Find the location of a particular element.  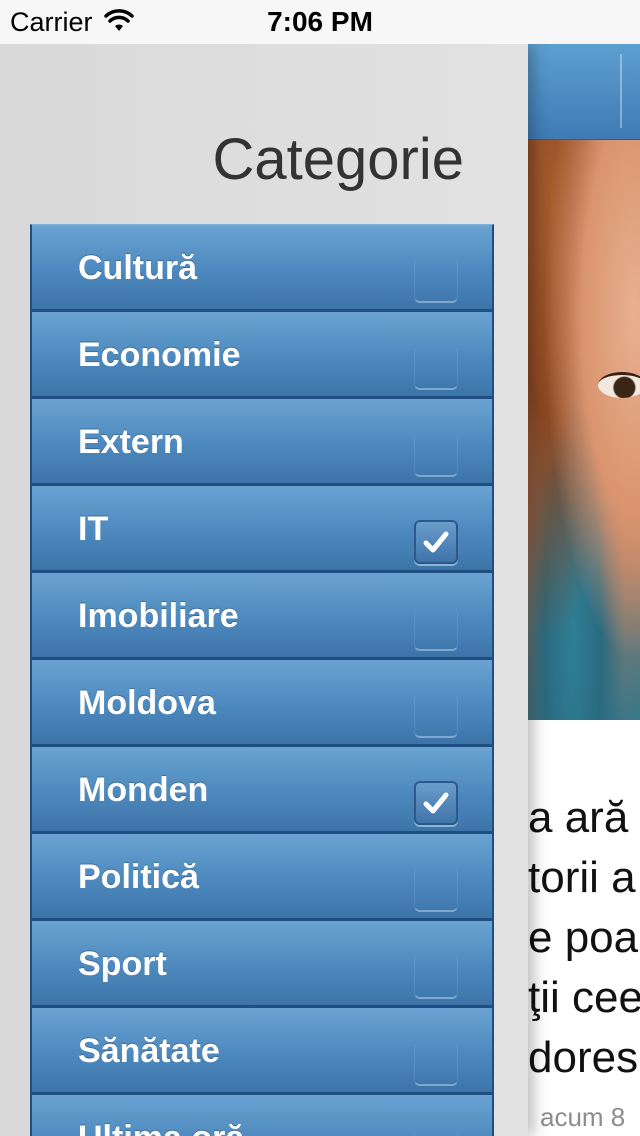

article-photo is located at coordinates (584, 430).